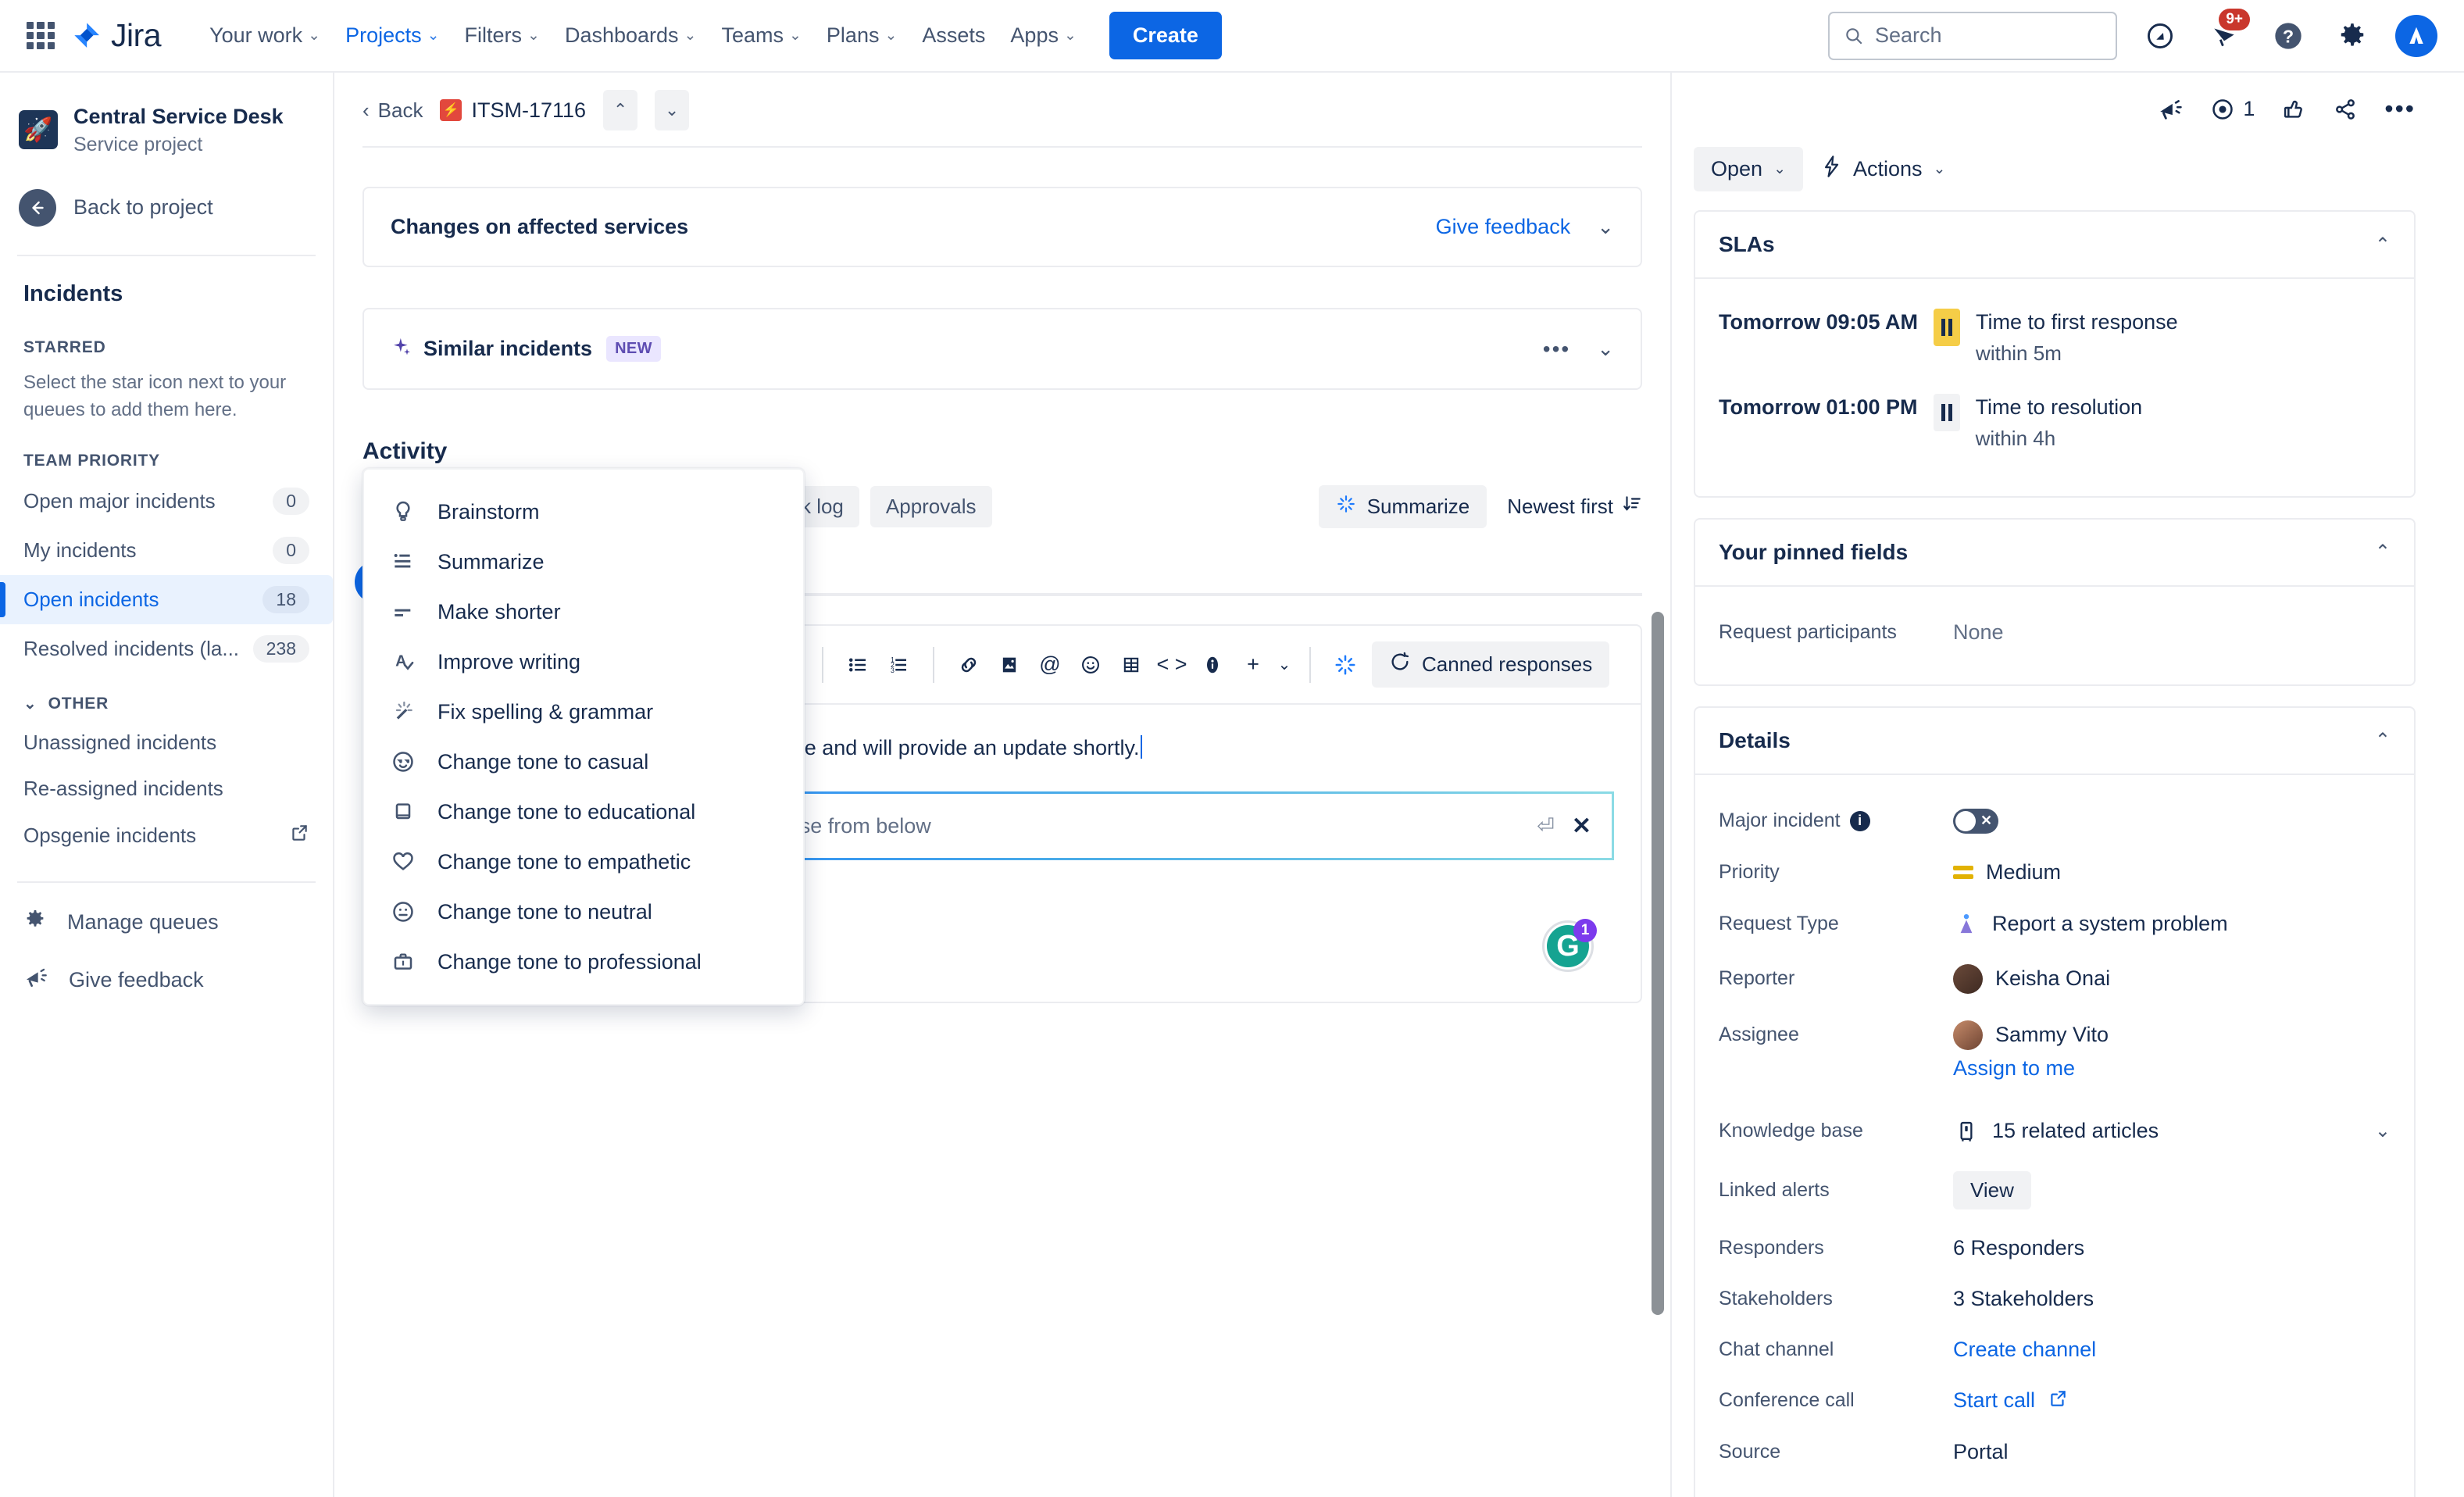  I want to click on view-linked-alerts-button: View, so click(1992, 1189).